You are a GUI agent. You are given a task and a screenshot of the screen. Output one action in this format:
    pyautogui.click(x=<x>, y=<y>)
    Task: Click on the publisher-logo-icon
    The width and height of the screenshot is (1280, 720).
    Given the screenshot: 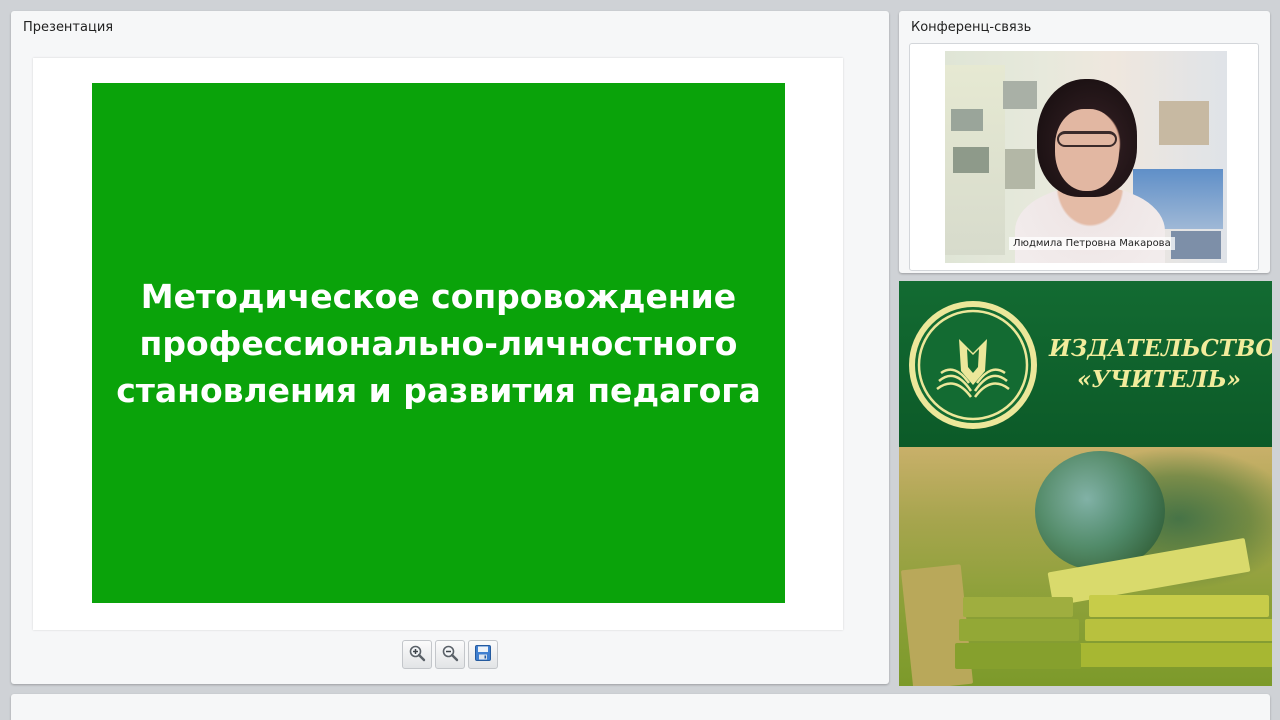 What is the action you would take?
    pyautogui.click(x=973, y=365)
    